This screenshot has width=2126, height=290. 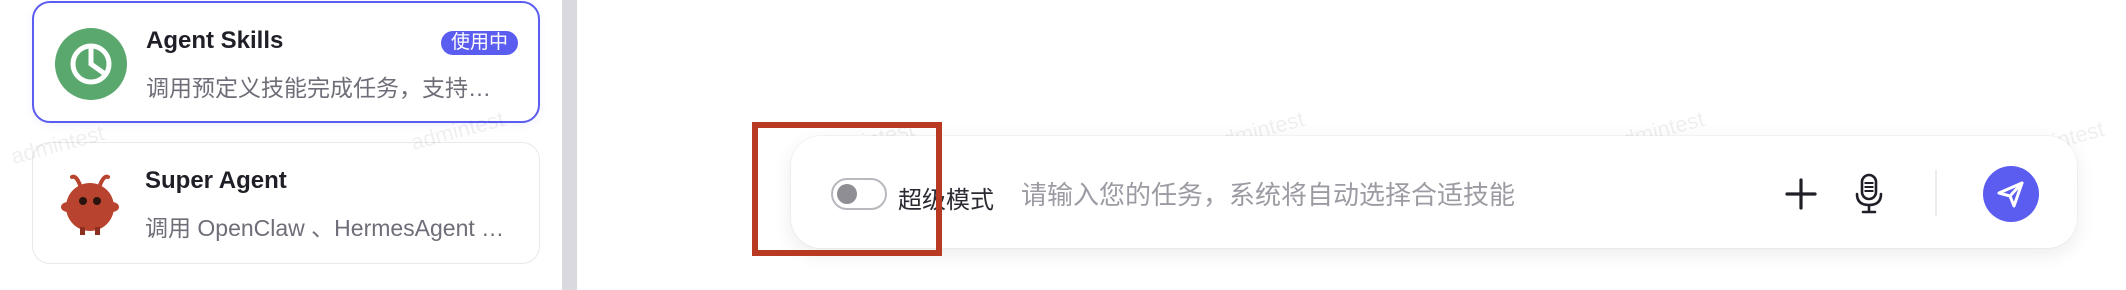 I want to click on toggle-knob, so click(x=847, y=194).